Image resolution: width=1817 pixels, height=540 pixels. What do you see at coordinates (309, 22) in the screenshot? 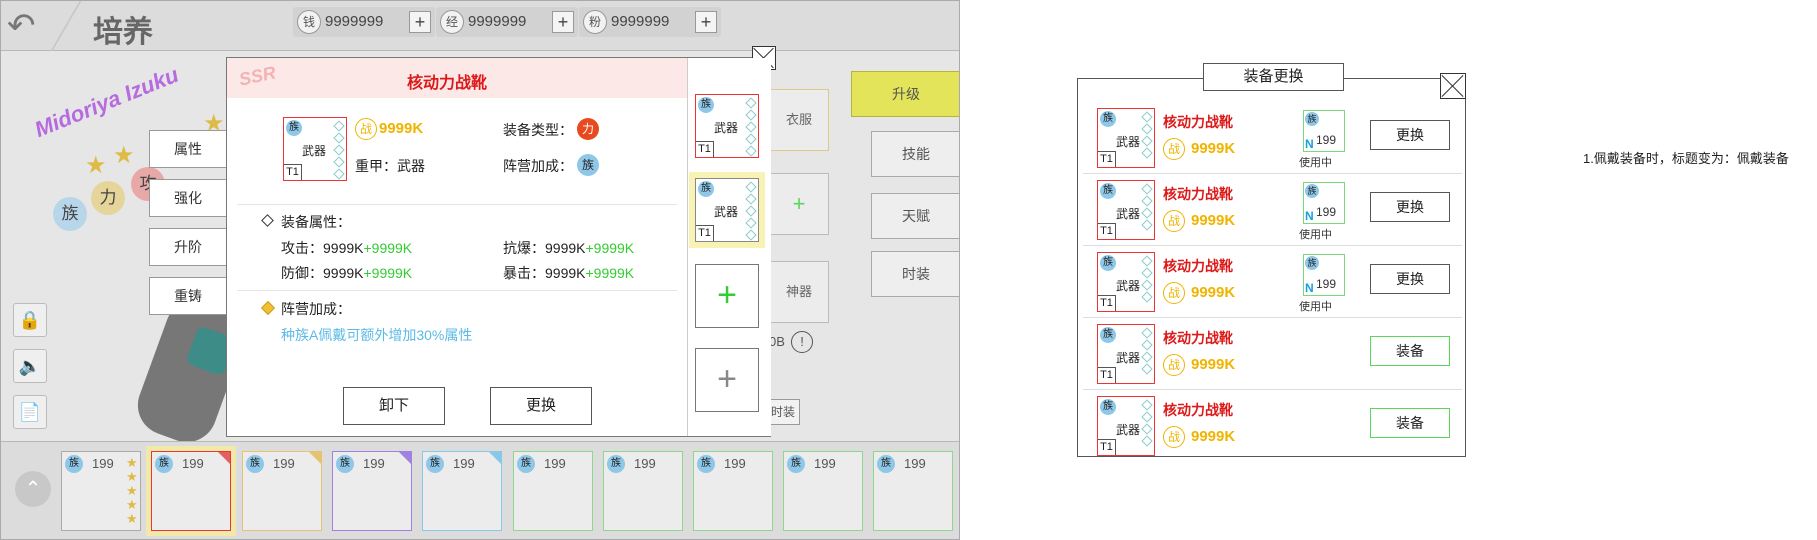
I see `money-icon: 钱` at bounding box center [309, 22].